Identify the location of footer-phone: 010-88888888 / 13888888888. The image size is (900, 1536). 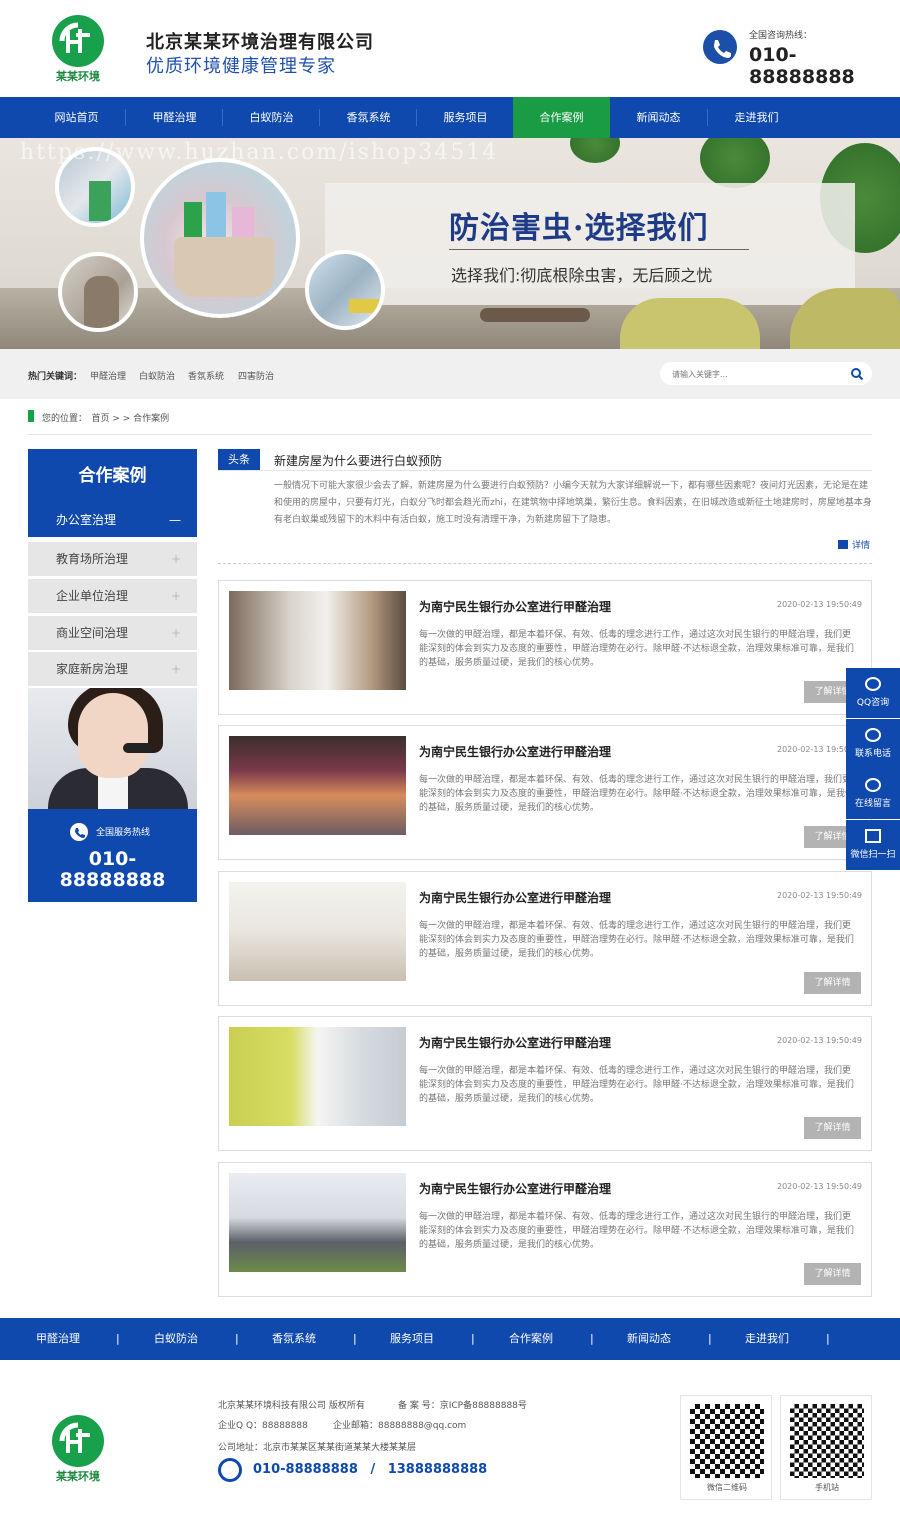
(370, 1469).